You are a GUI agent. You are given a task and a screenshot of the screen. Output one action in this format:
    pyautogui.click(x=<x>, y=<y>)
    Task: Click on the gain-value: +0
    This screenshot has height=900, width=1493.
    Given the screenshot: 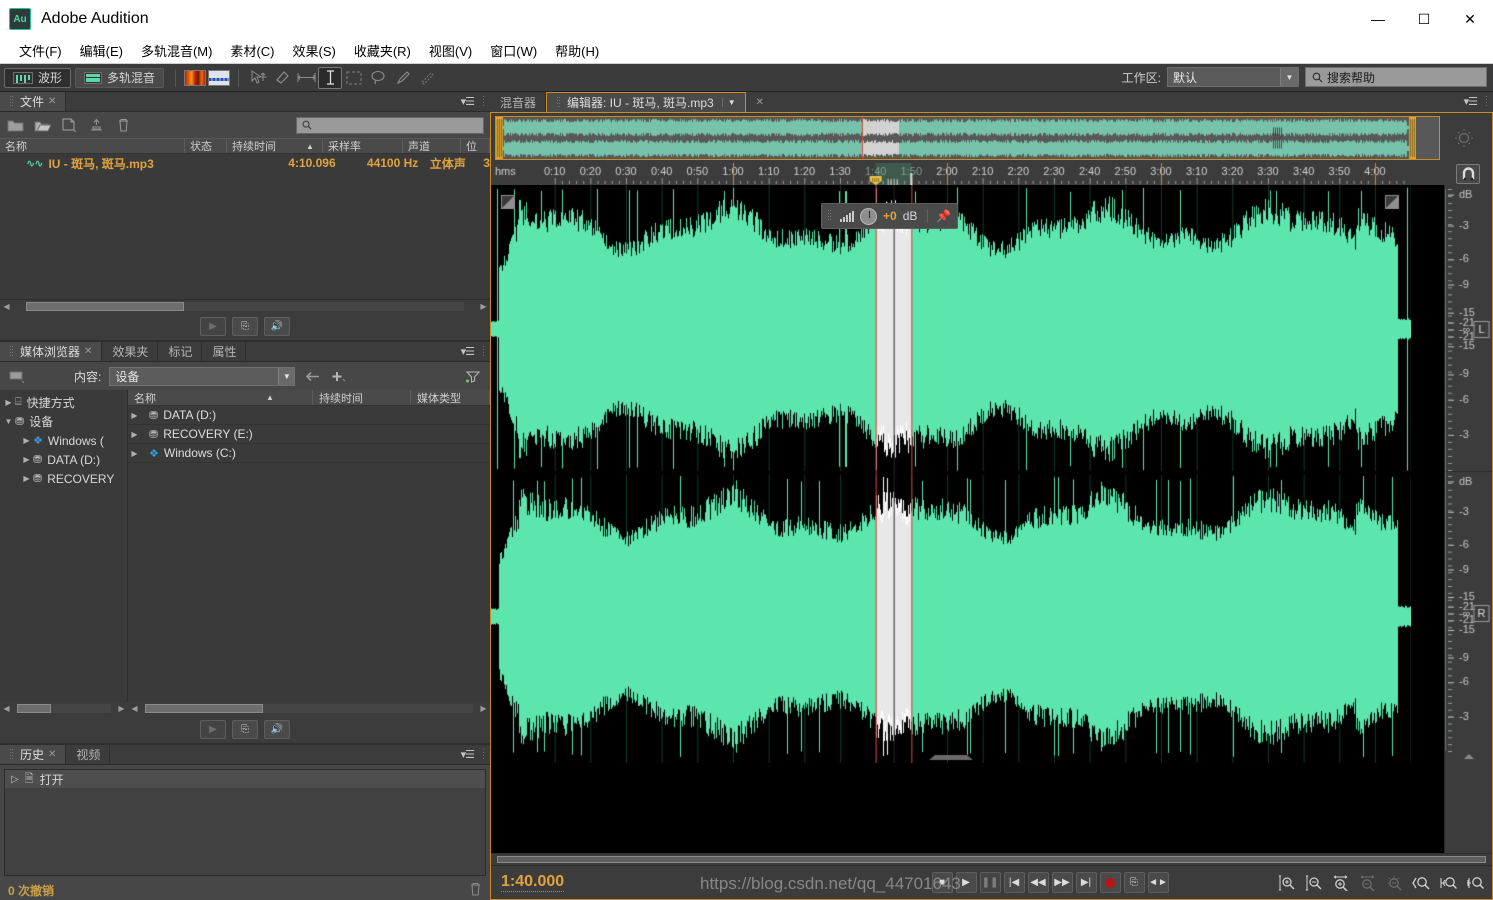 What is the action you would take?
    pyautogui.click(x=890, y=216)
    